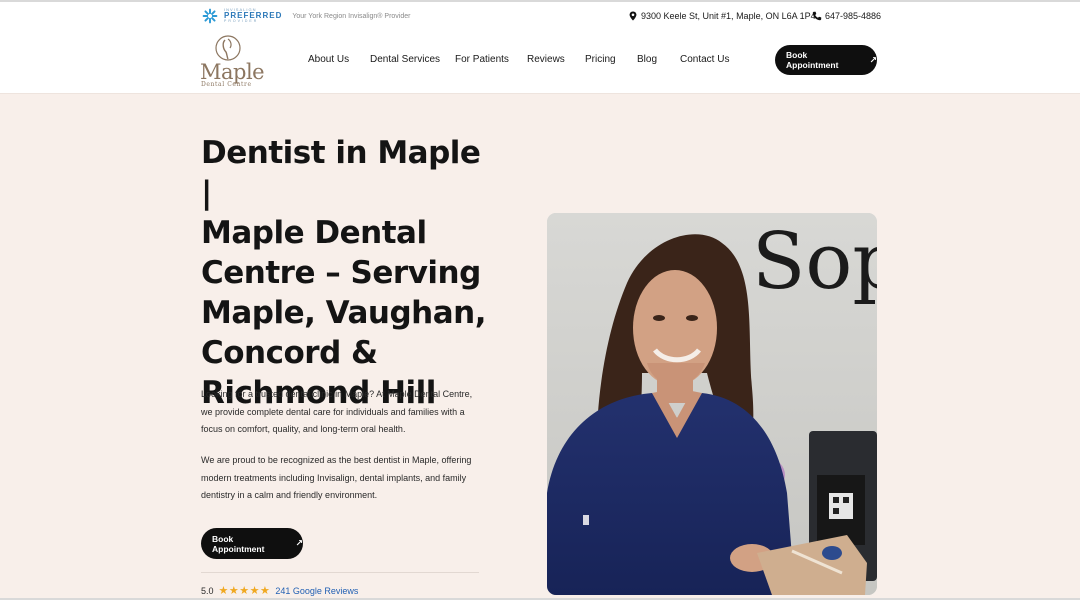  Describe the element at coordinates (314, 233) in the screenshot. I see `hero-title-line: Maple Dental` at that location.